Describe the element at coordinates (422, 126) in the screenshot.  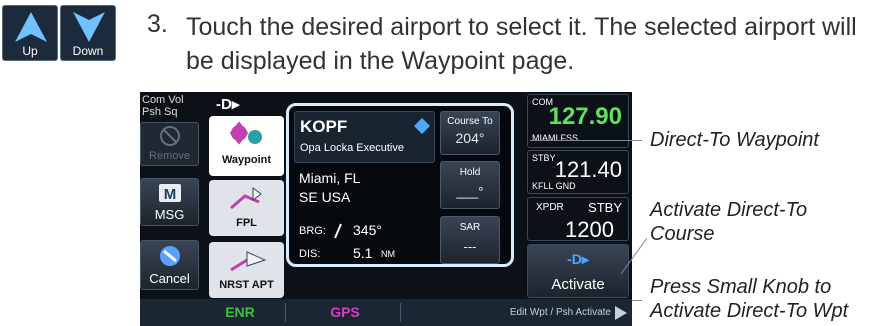
I see `airport-diamond-icon` at that location.